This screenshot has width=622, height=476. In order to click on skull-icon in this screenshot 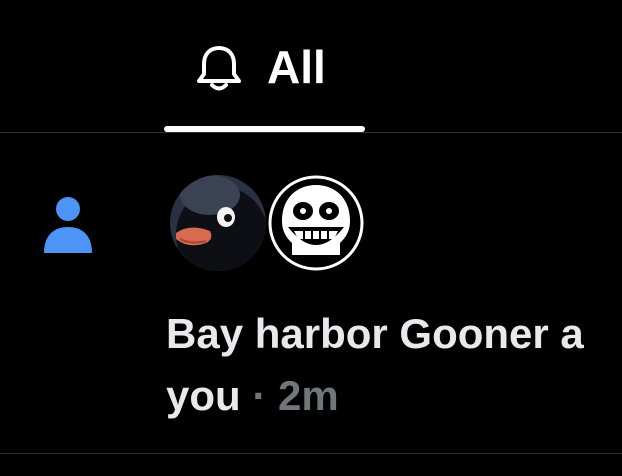, I will do `click(316, 223)`.